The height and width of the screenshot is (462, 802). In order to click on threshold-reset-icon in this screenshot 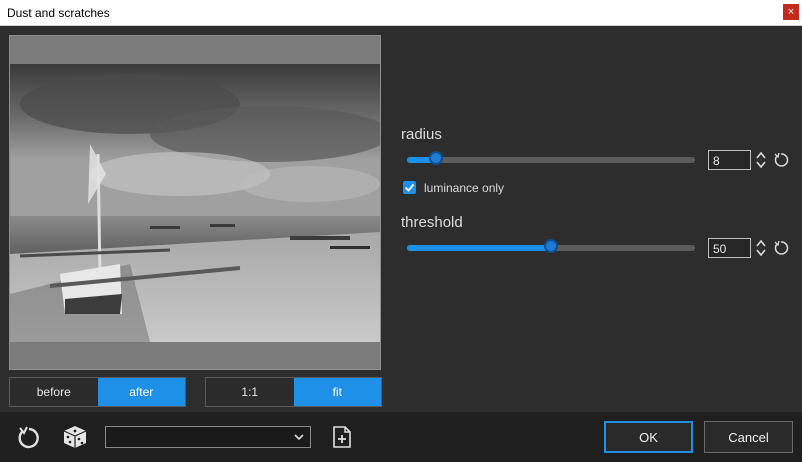, I will do `click(781, 248)`.